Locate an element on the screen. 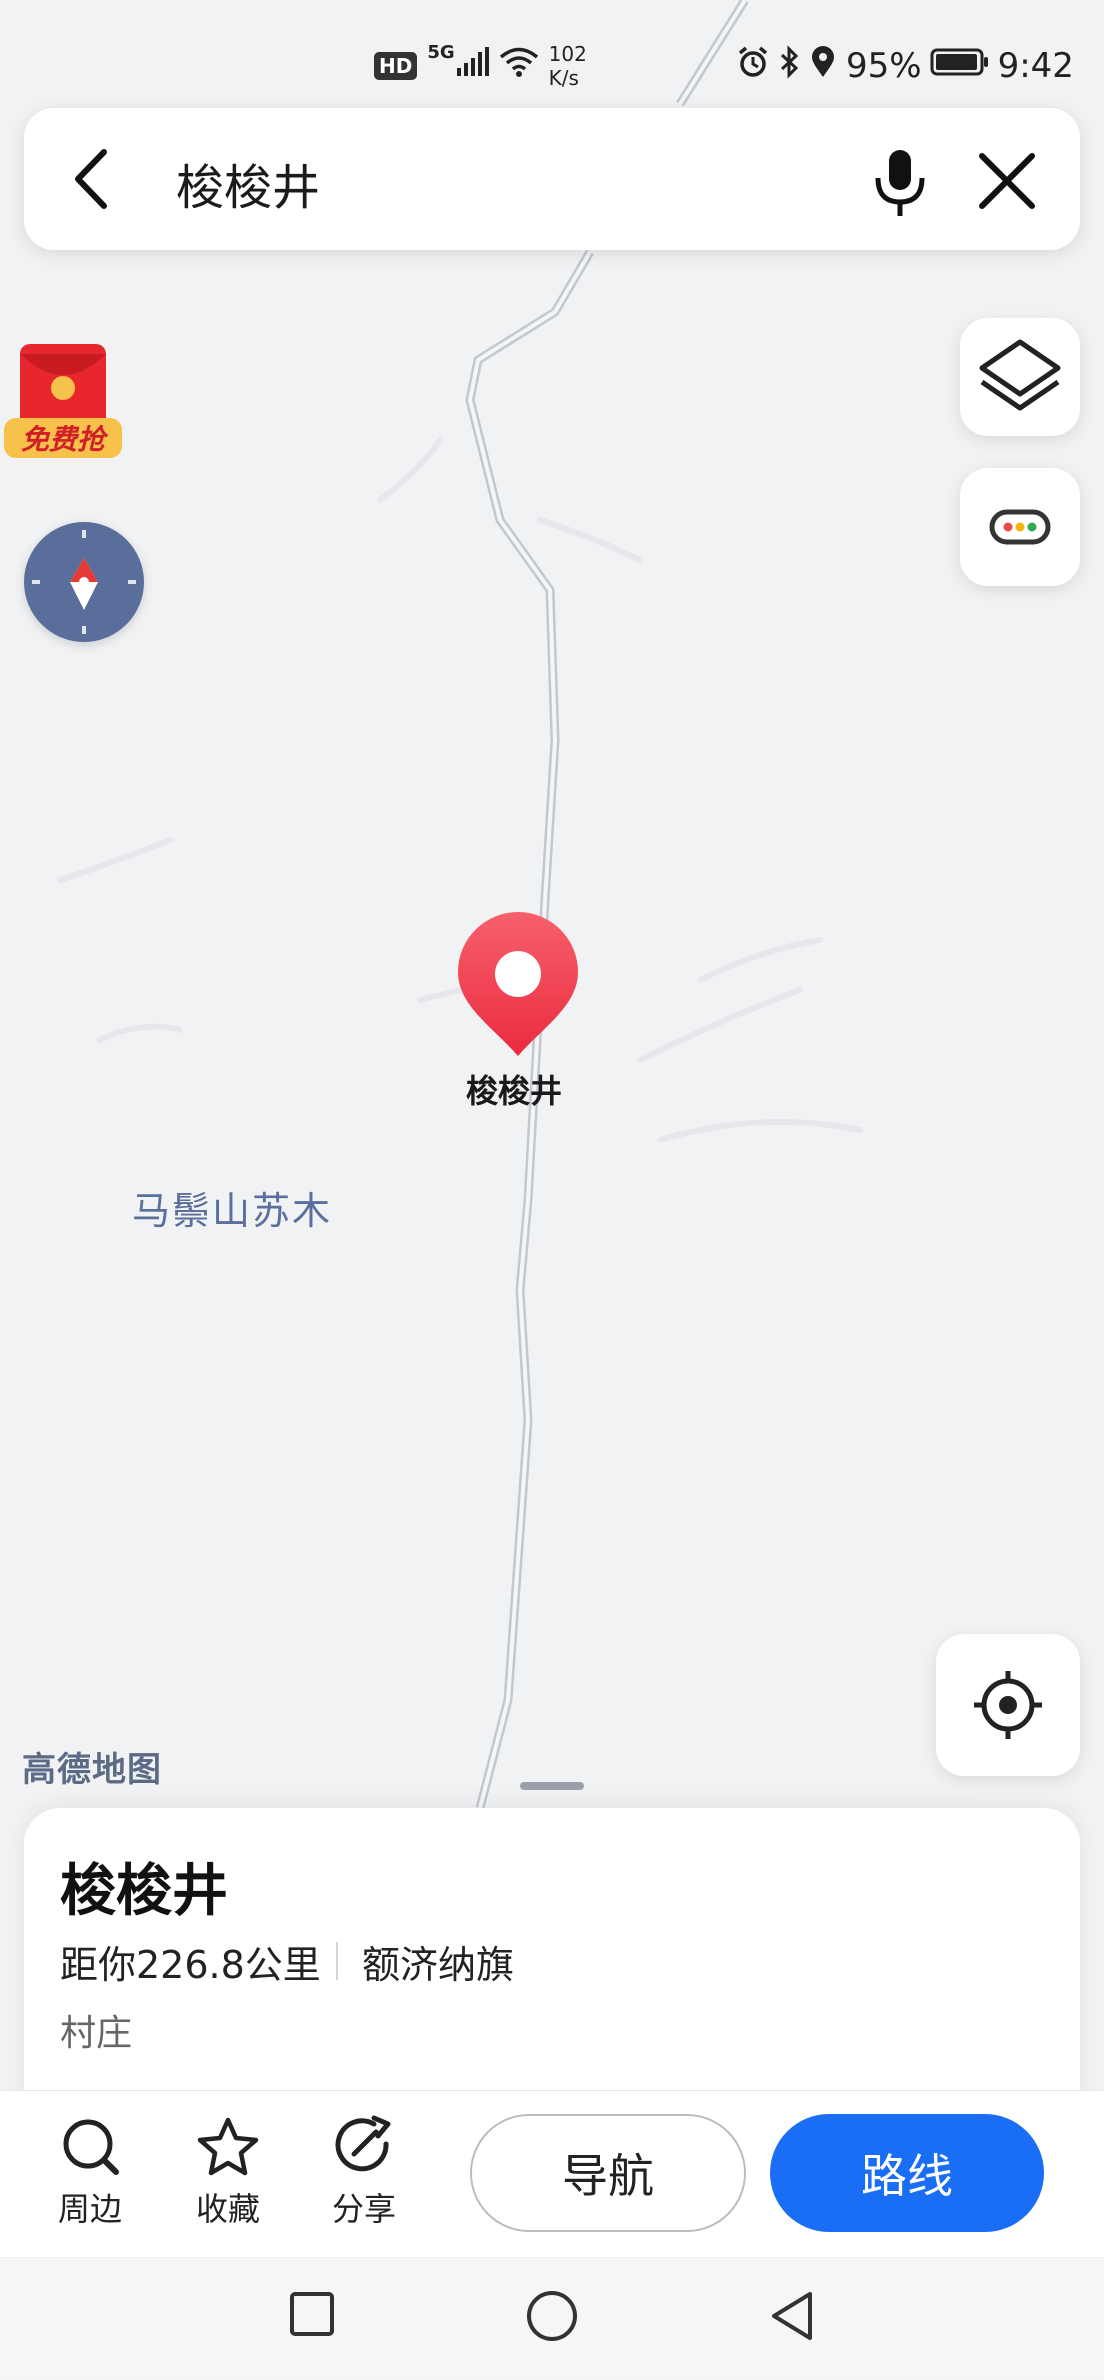 This screenshot has height=2380, width=1104. microphone-icon is located at coordinates (900, 185).